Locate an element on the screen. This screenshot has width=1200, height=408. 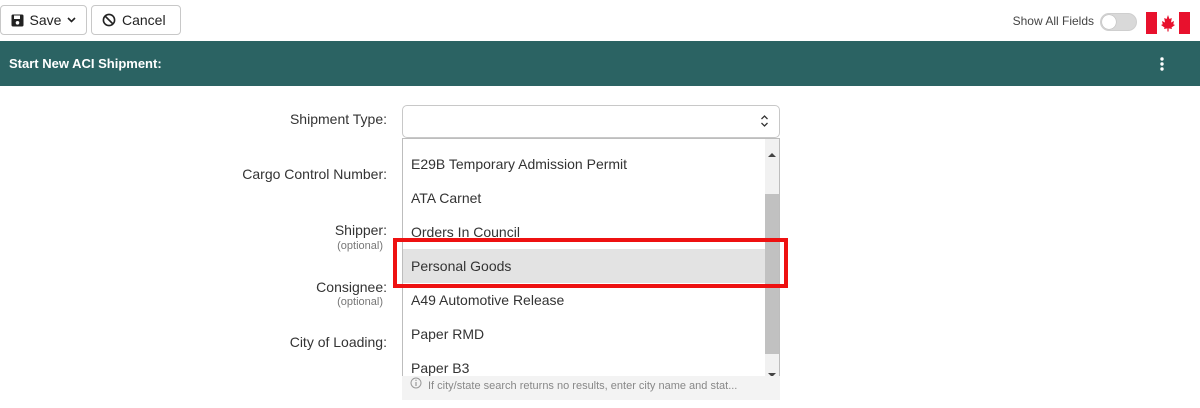
shipper-optional-note: (optional) is located at coordinates (360, 246).